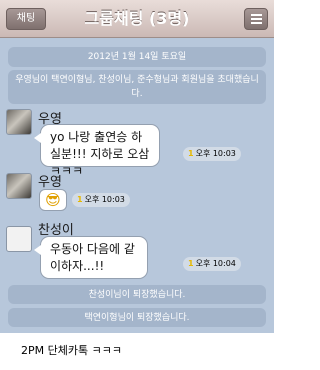  What do you see at coordinates (97, 151) in the screenshot?
I see `message-bubble: yo 나랑 출연승 하실분!!! 지하로 오삼ㅋㅋㅋ` at bounding box center [97, 151].